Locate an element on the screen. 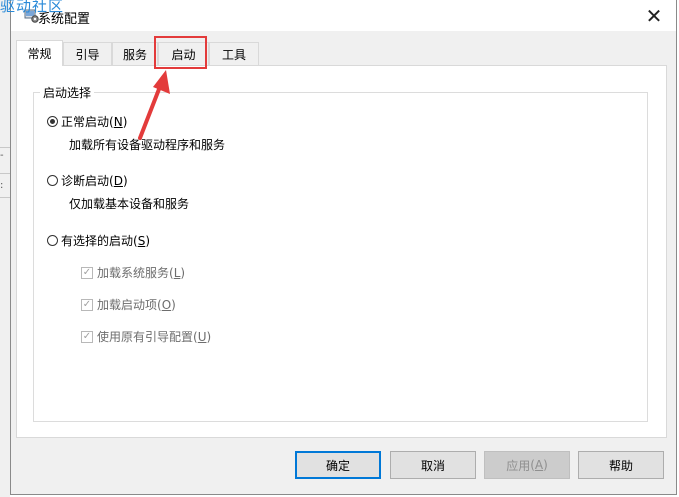 The width and height of the screenshot is (679, 497). diagnostic-startup-radio: 诊断启动(D) is located at coordinates (87, 180).